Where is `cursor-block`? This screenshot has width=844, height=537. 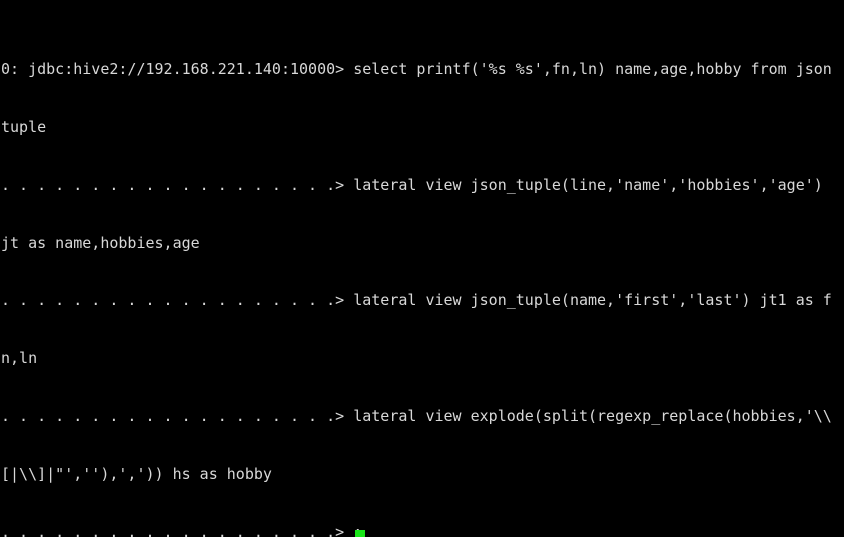 cursor-block is located at coordinates (360, 533).